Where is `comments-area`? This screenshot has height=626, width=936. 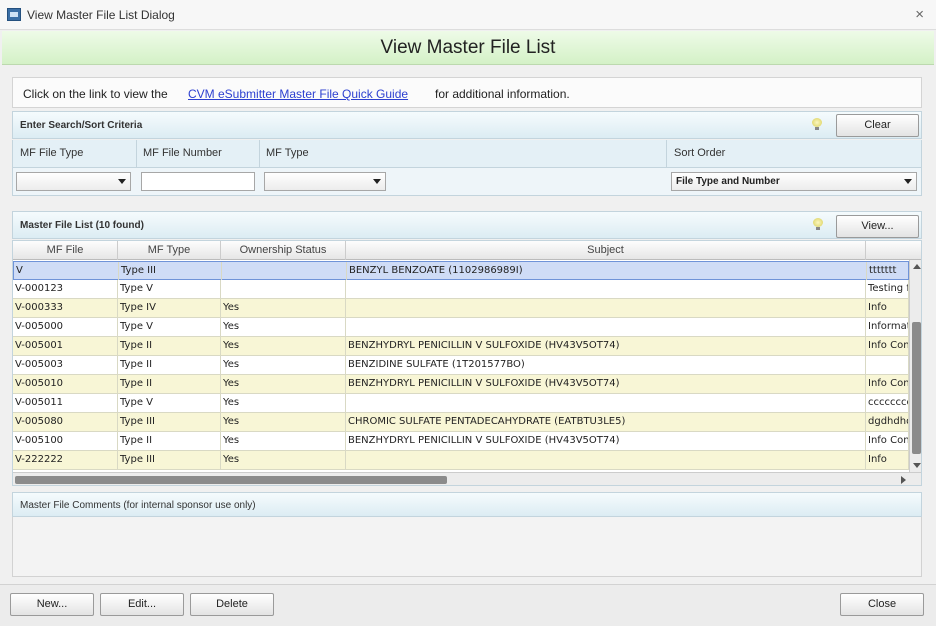
comments-area is located at coordinates (467, 547).